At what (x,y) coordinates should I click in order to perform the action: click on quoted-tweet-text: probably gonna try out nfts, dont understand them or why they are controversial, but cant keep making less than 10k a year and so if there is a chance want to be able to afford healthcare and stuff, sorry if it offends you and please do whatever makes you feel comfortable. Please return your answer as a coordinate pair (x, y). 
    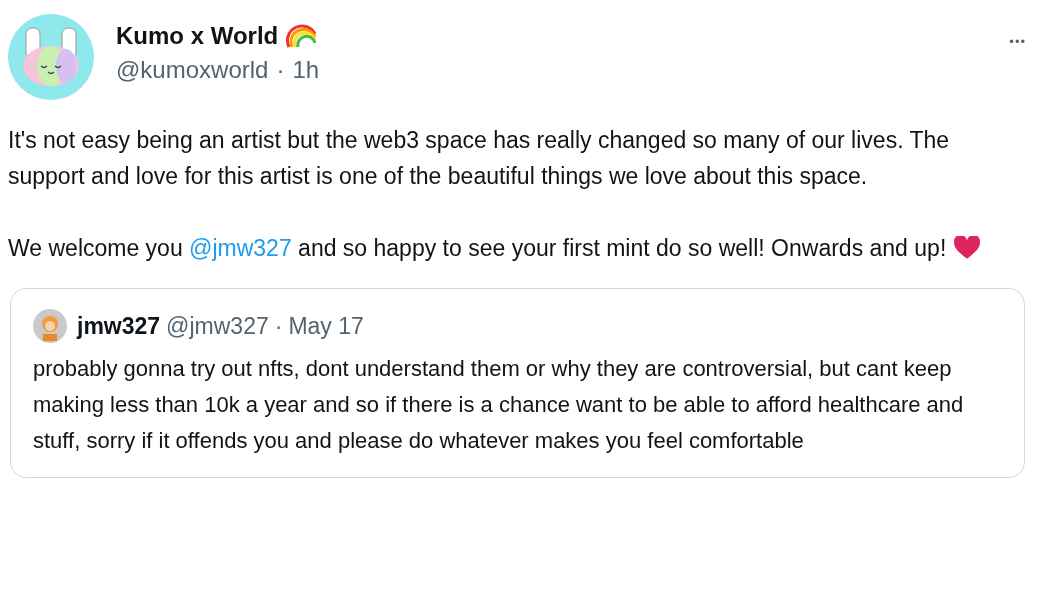
    Looking at the image, I should click on (499, 405).